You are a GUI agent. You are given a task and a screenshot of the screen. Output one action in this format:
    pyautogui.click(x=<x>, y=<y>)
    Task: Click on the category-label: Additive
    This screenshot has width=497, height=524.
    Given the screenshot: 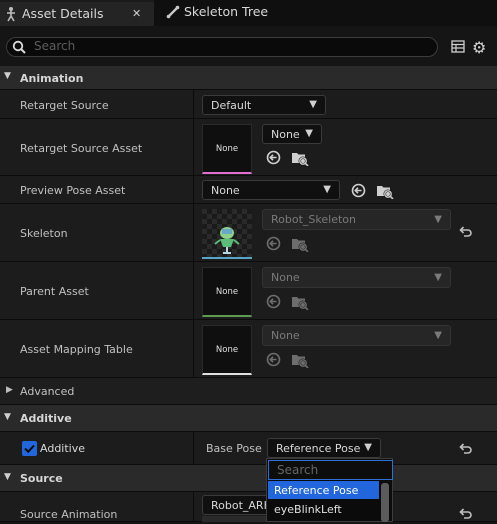 What is the action you would take?
    pyautogui.click(x=46, y=418)
    